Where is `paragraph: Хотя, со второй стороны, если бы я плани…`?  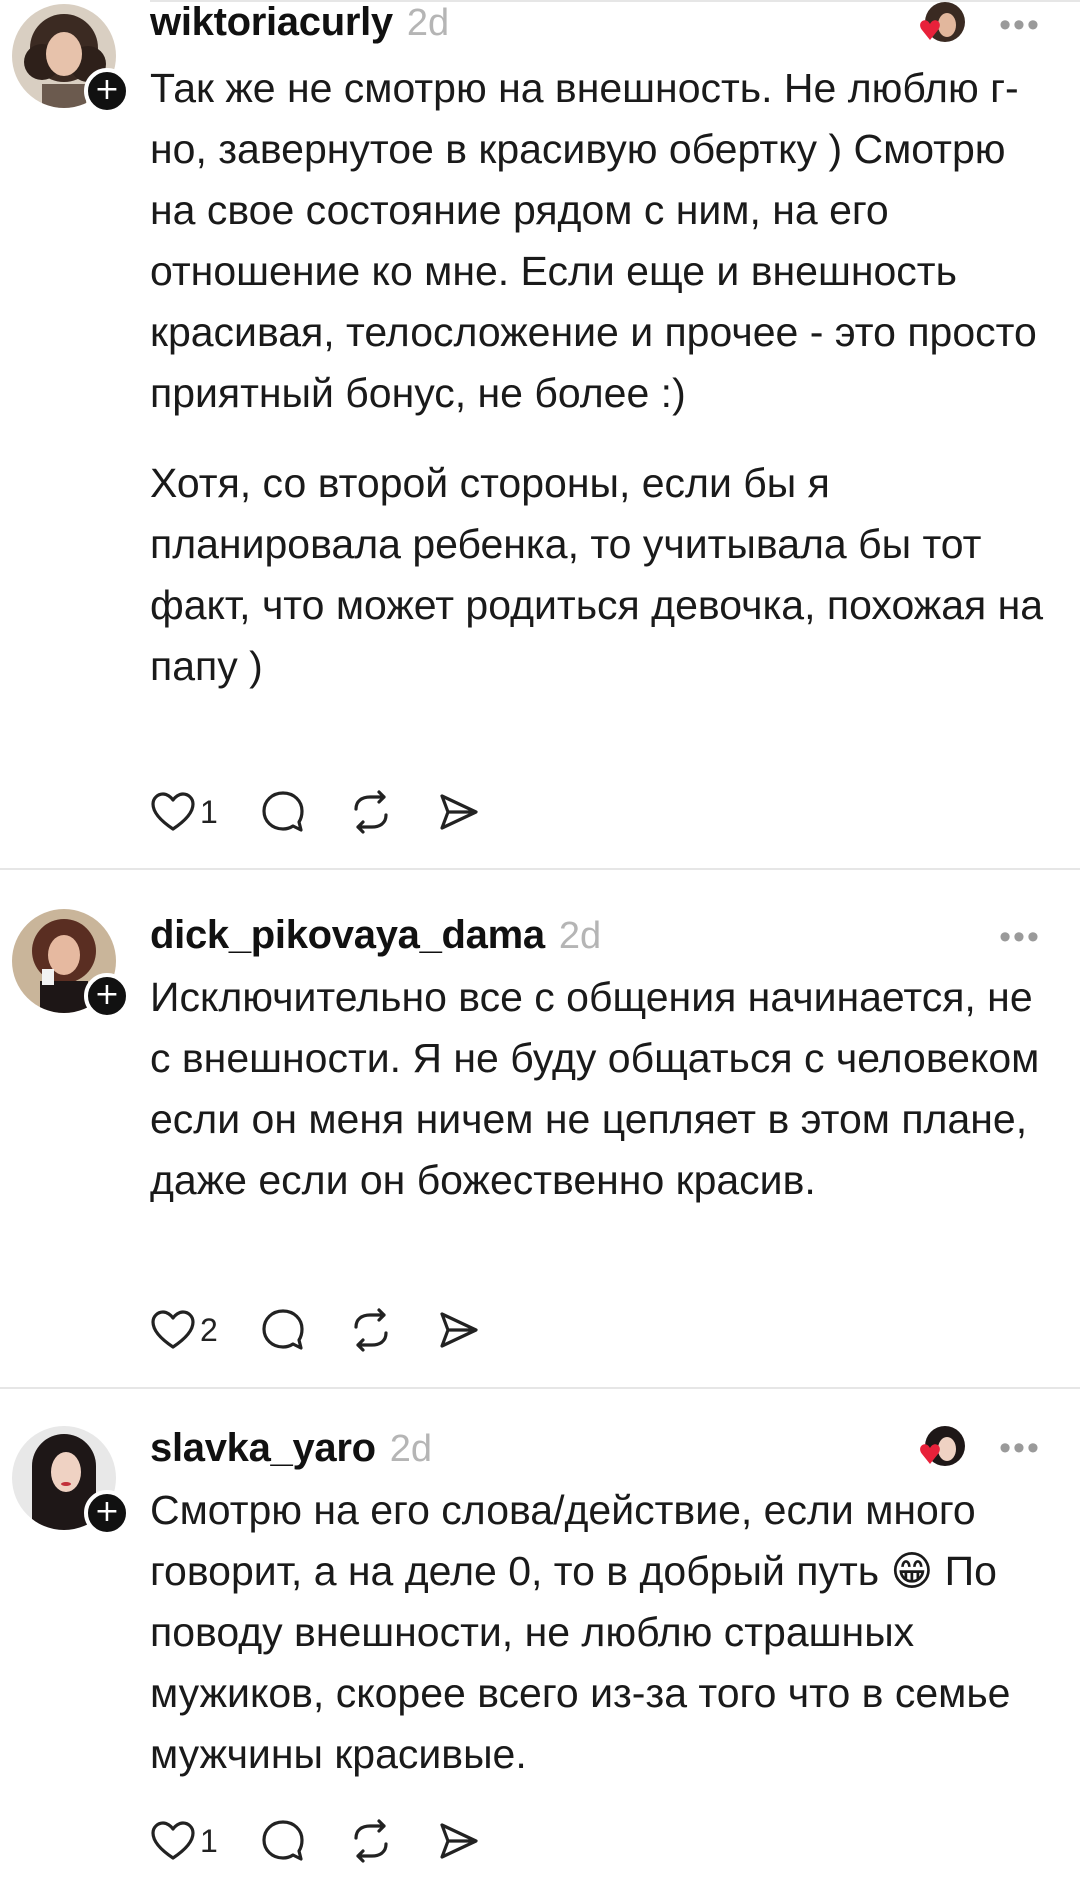 paragraph: Хотя, со второй стороны, если бы я плани… is located at coordinates (597, 574).